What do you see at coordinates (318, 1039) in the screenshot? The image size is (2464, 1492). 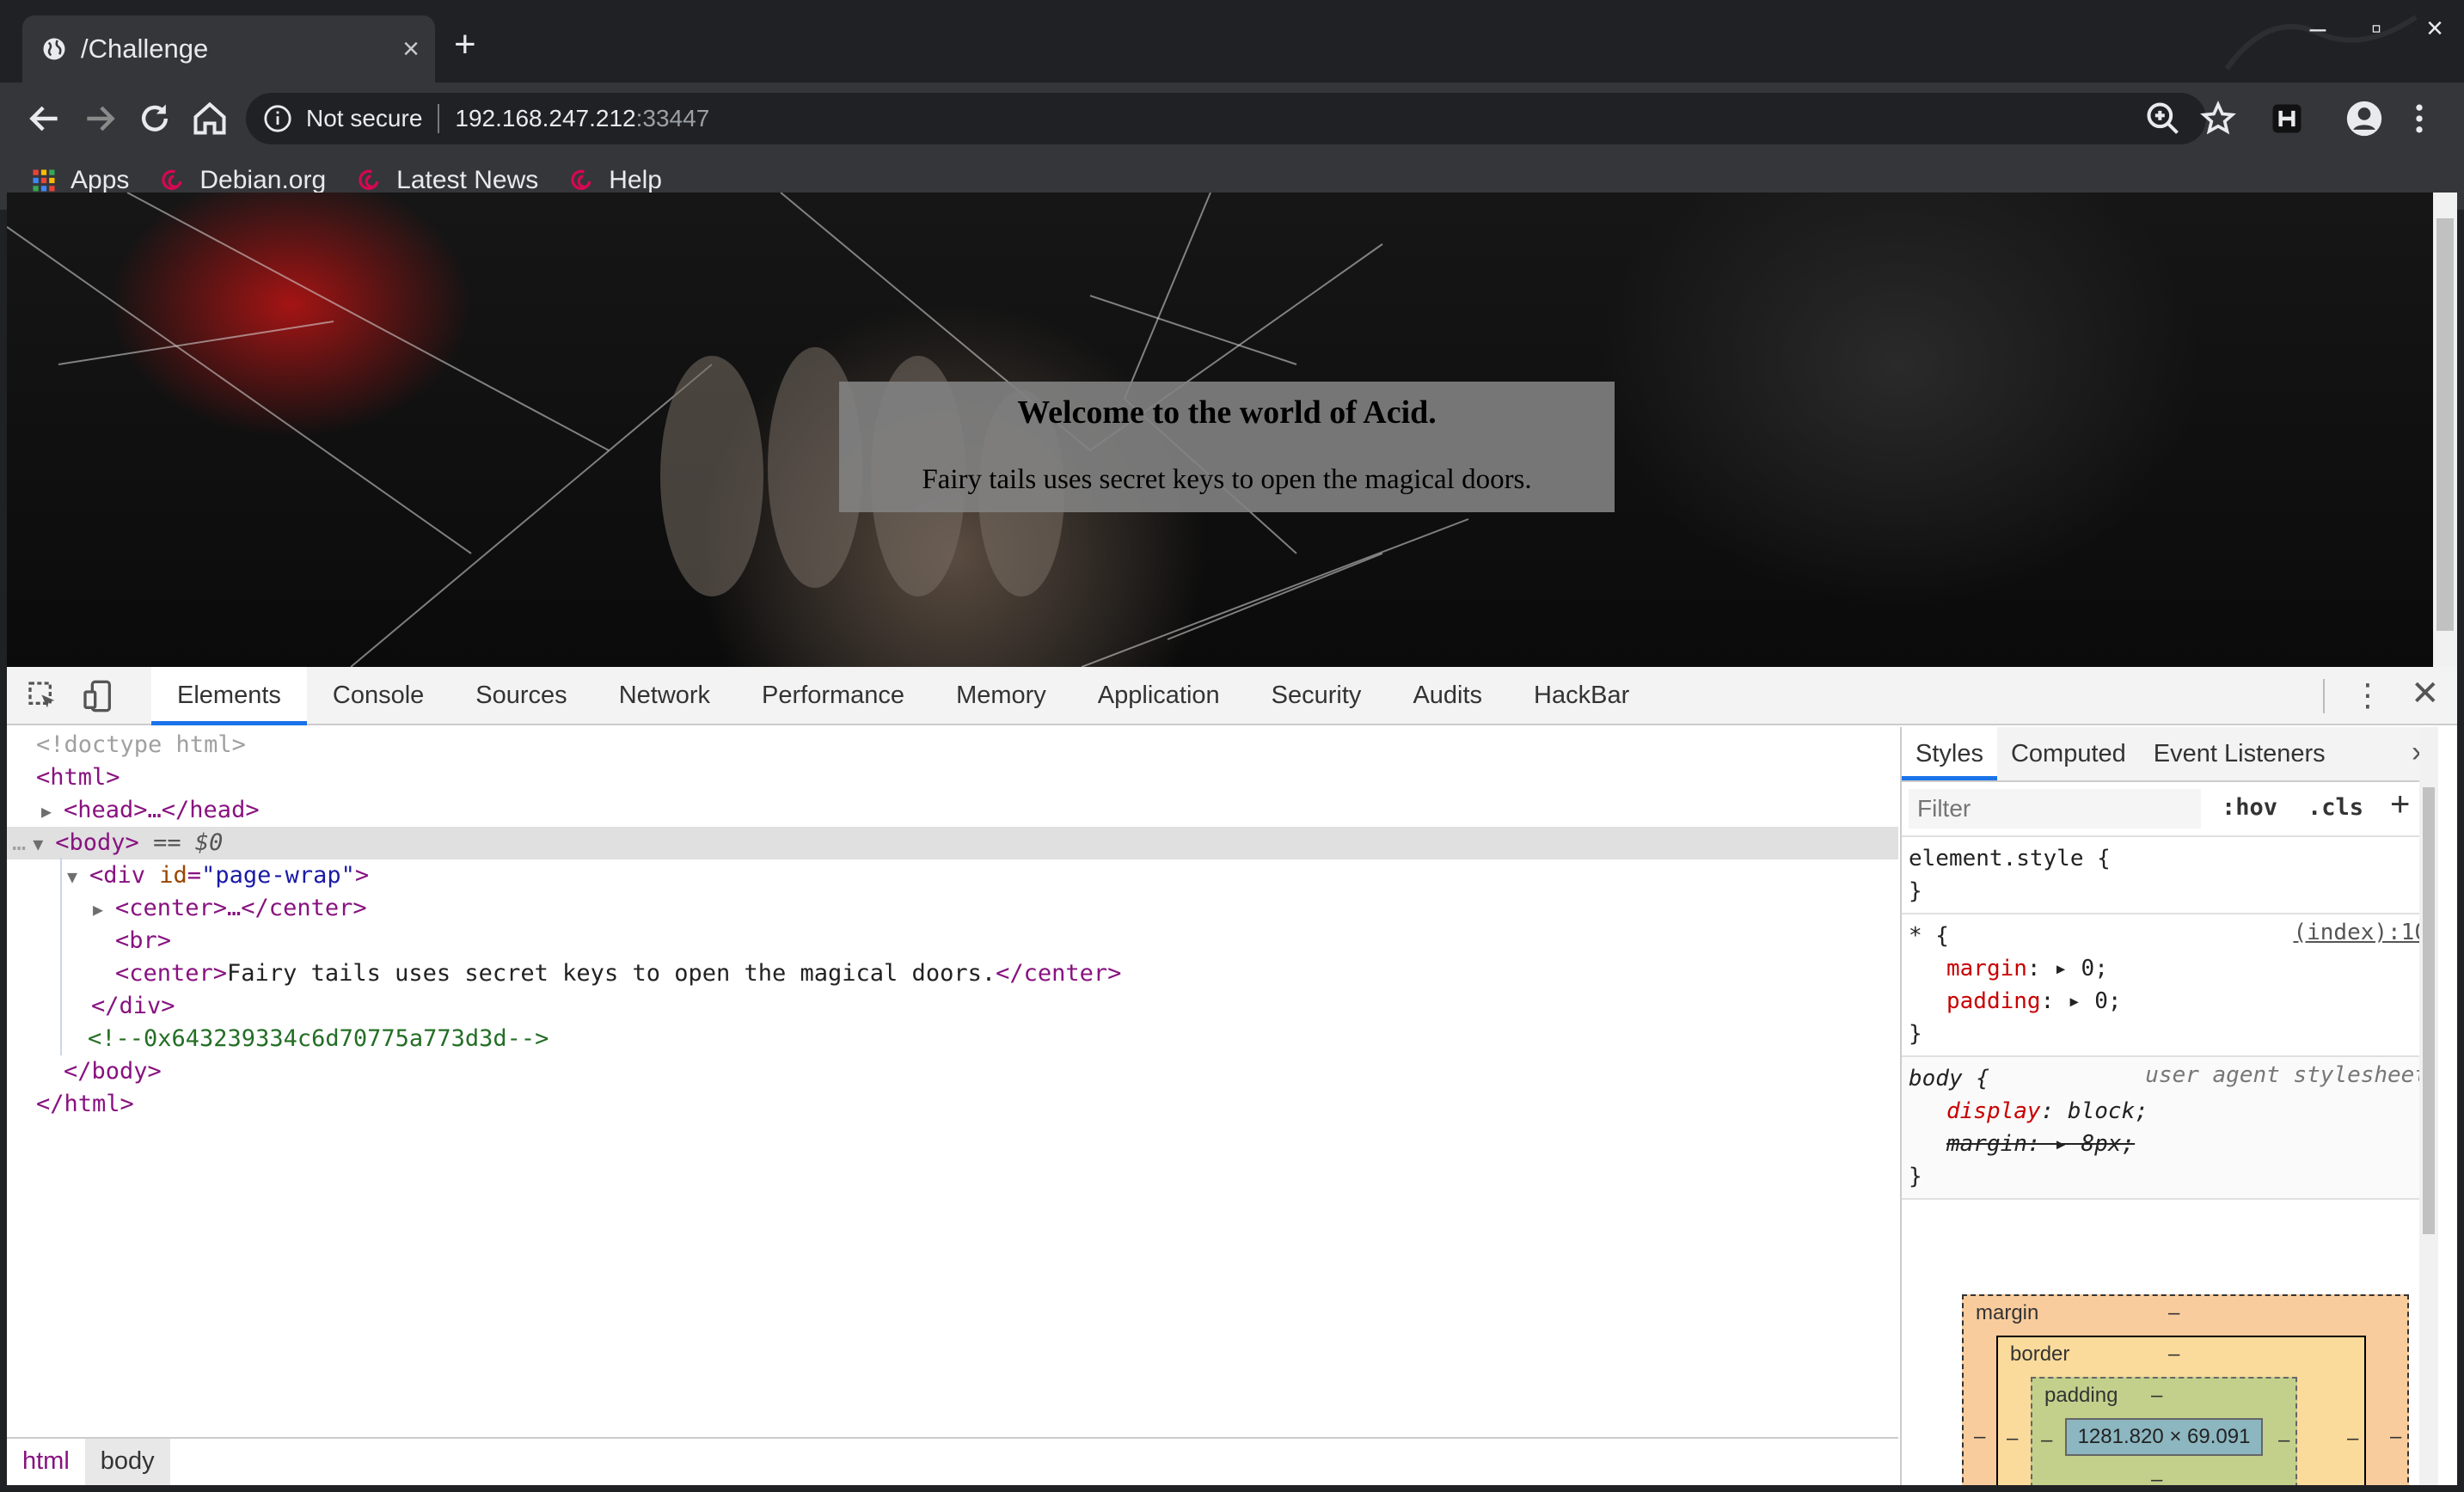 I see `dom-node-comment: <!--0x643239334c6d70775a773d3d-->` at bounding box center [318, 1039].